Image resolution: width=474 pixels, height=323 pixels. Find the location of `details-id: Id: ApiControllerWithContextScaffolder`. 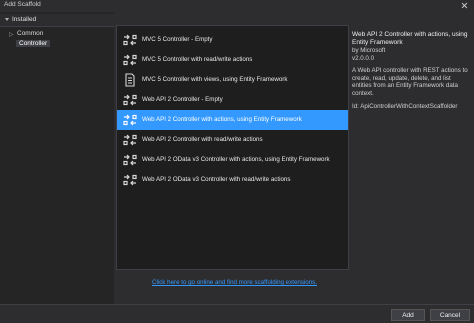

details-id: Id: ApiControllerWithContextScaffolder is located at coordinates (405, 106).